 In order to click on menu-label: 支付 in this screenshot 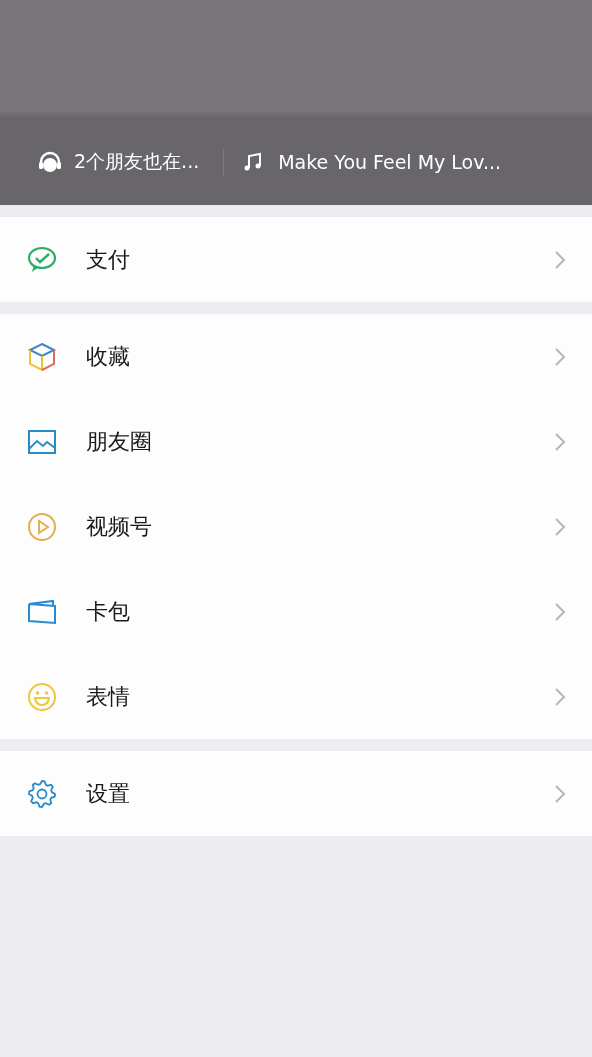, I will do `click(108, 259)`.